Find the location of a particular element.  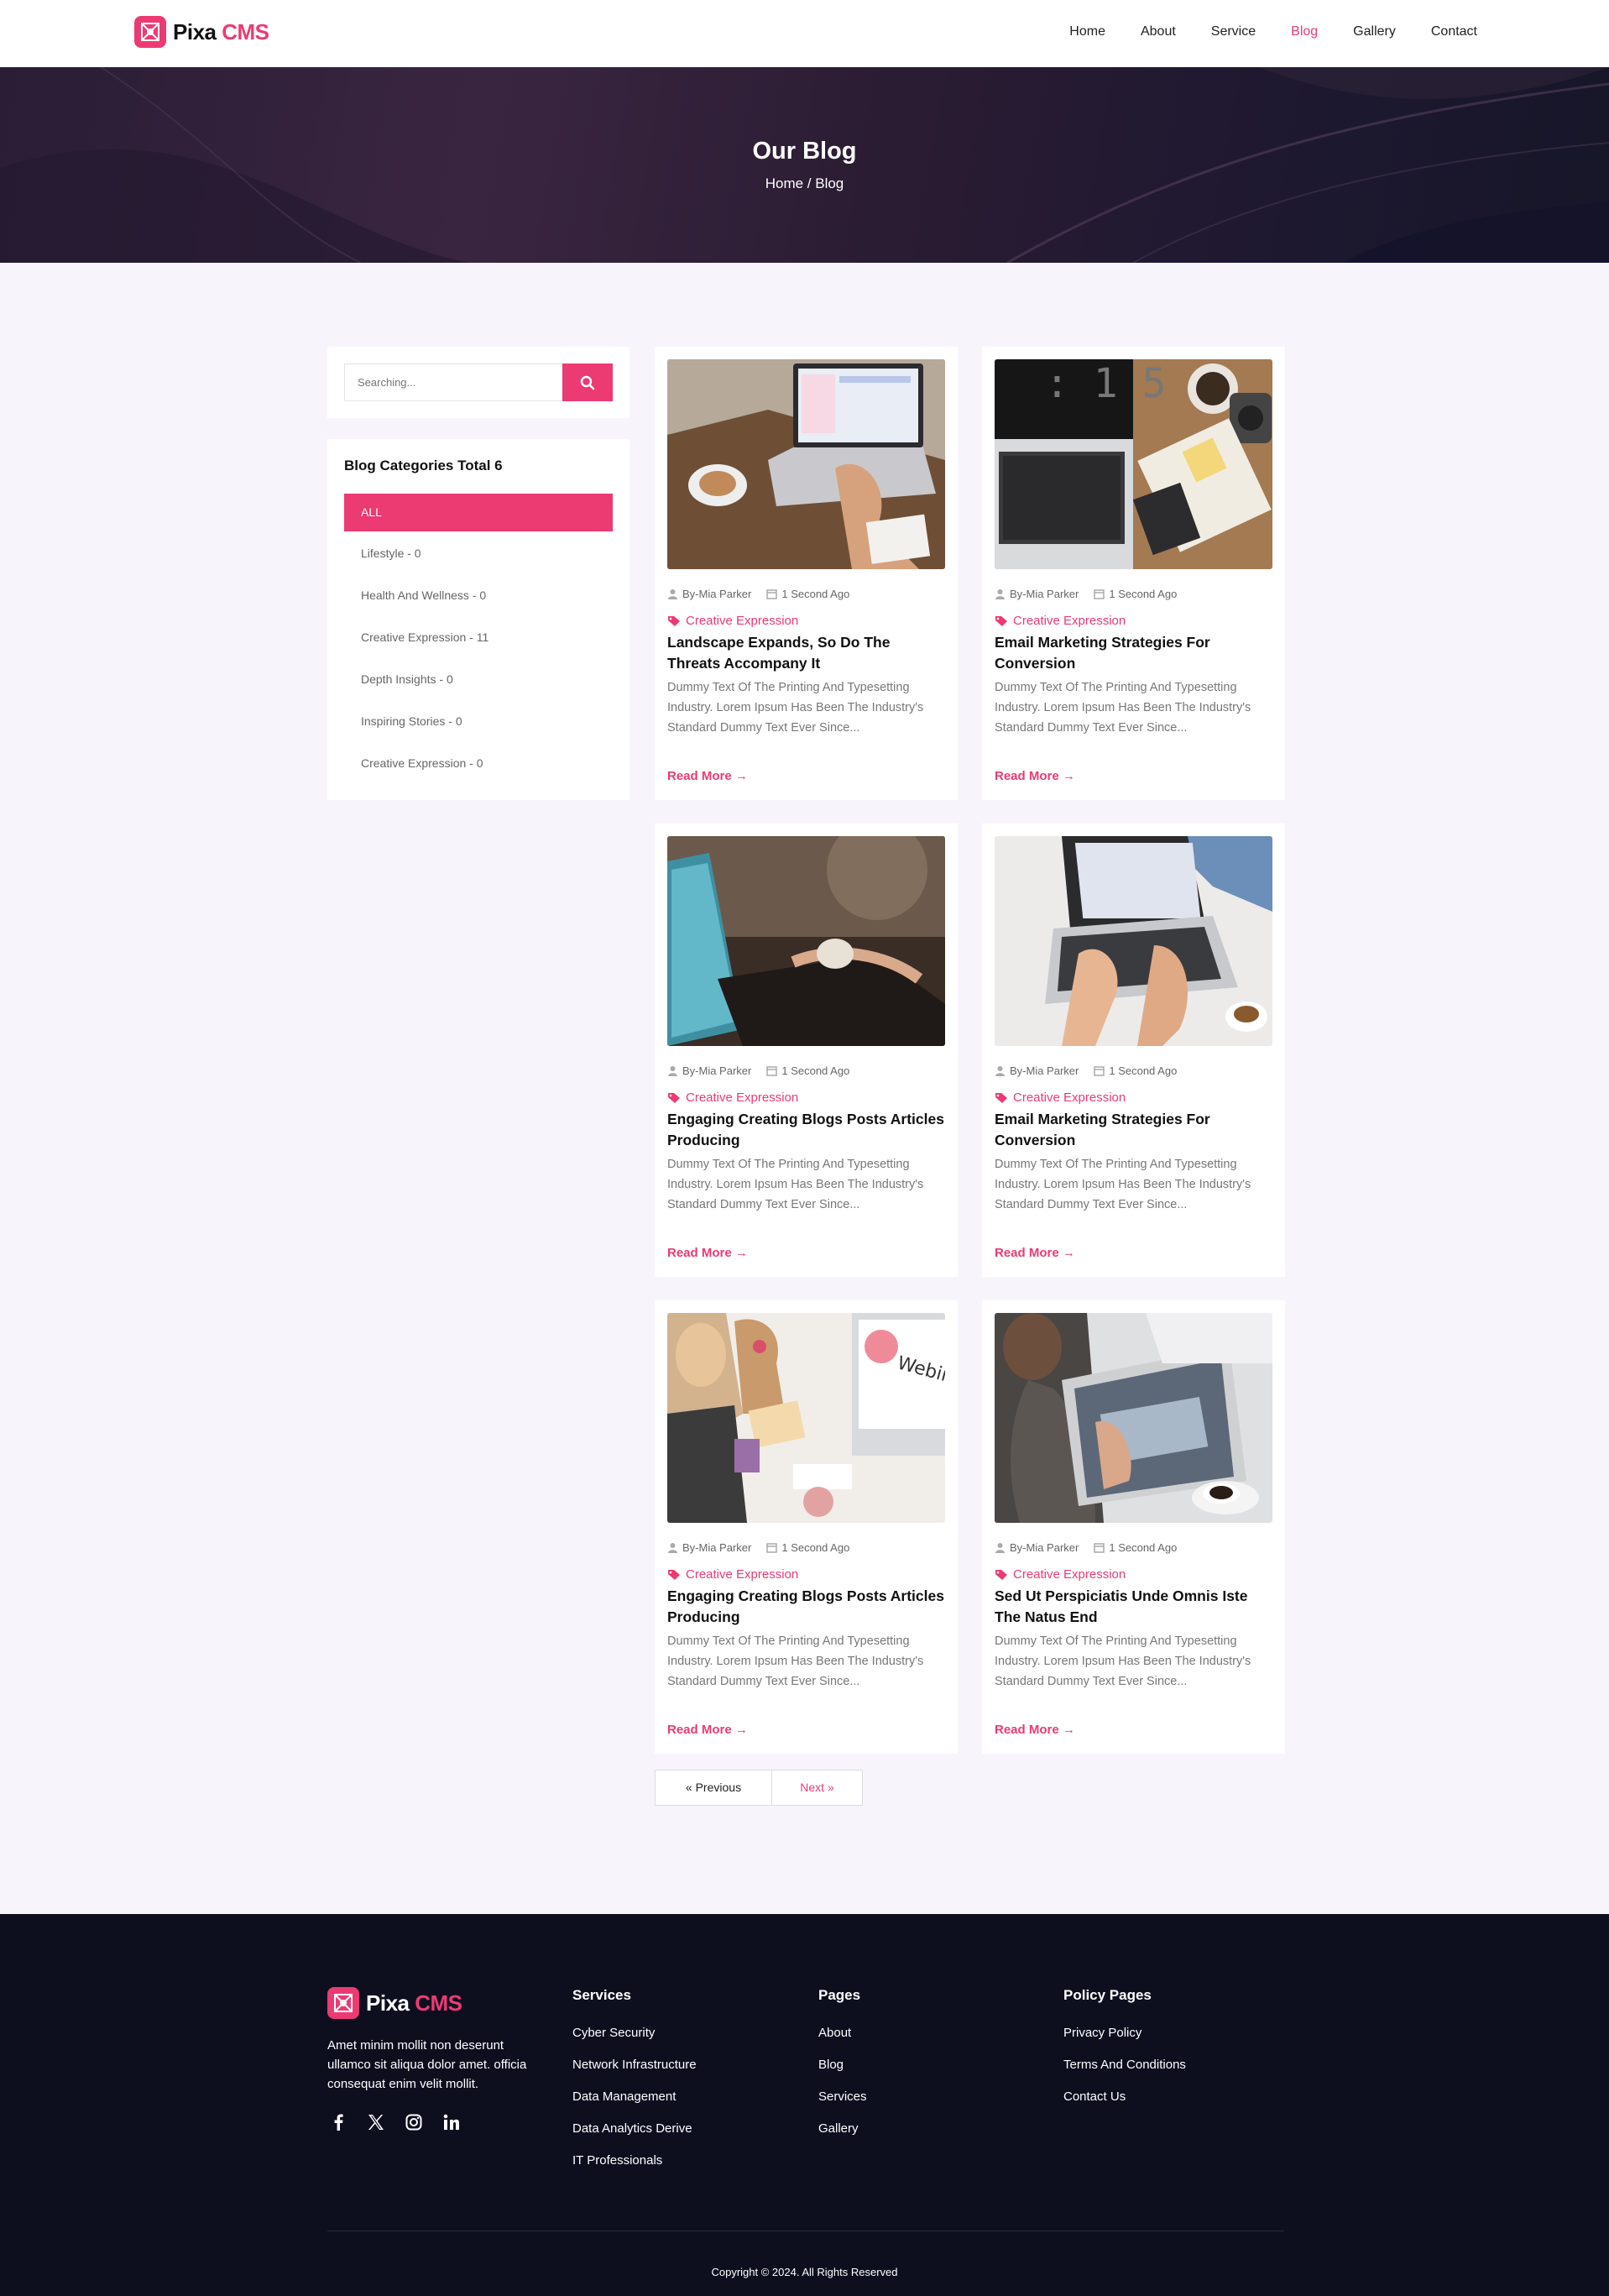

footer-link: About is located at coordinates (843, 2042).